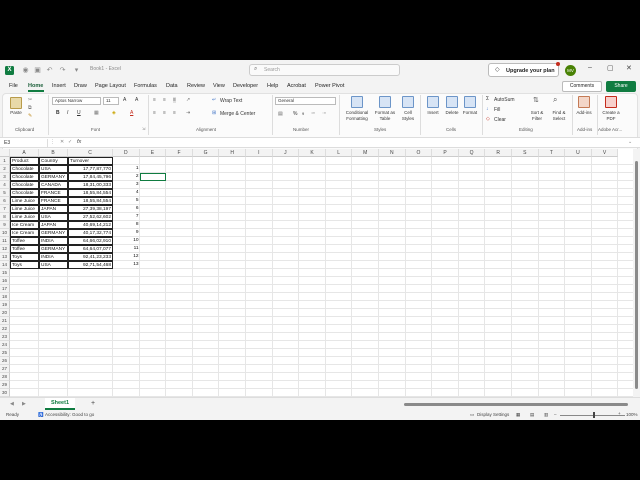  Describe the element at coordinates (5, 305) in the screenshot. I see `row-header: 19` at that location.